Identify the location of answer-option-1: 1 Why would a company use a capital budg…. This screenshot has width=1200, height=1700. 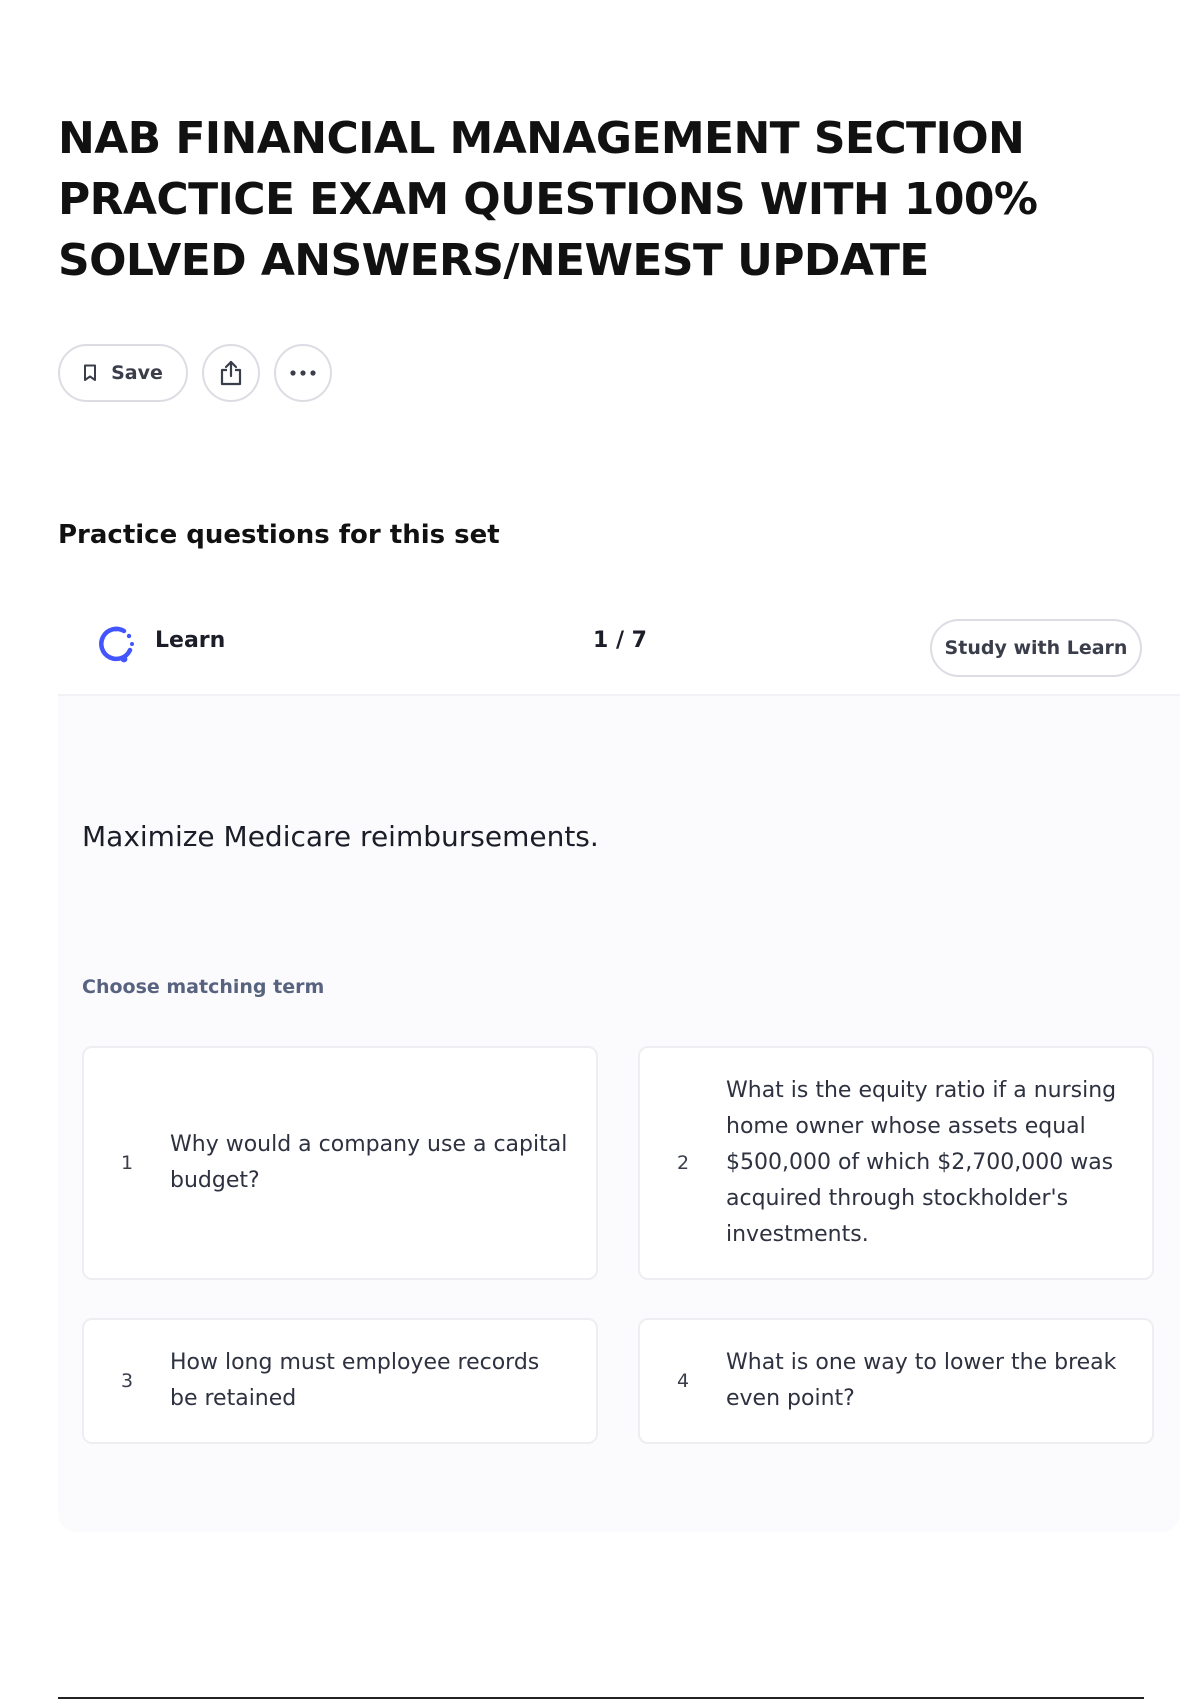
(340, 1163).